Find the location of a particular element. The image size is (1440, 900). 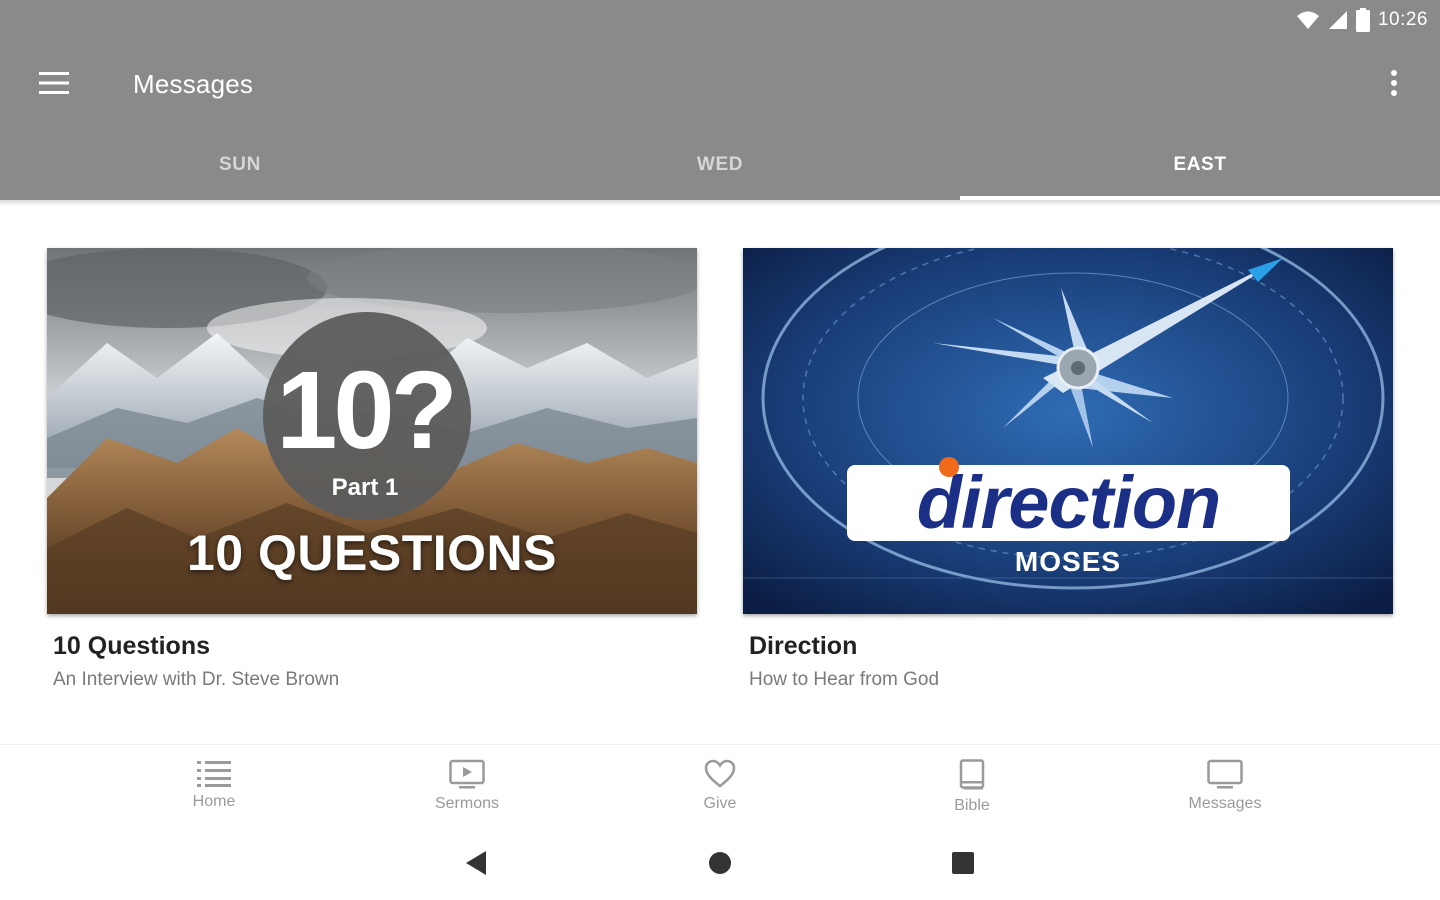

toolbar: Messages is located at coordinates (720, 85).